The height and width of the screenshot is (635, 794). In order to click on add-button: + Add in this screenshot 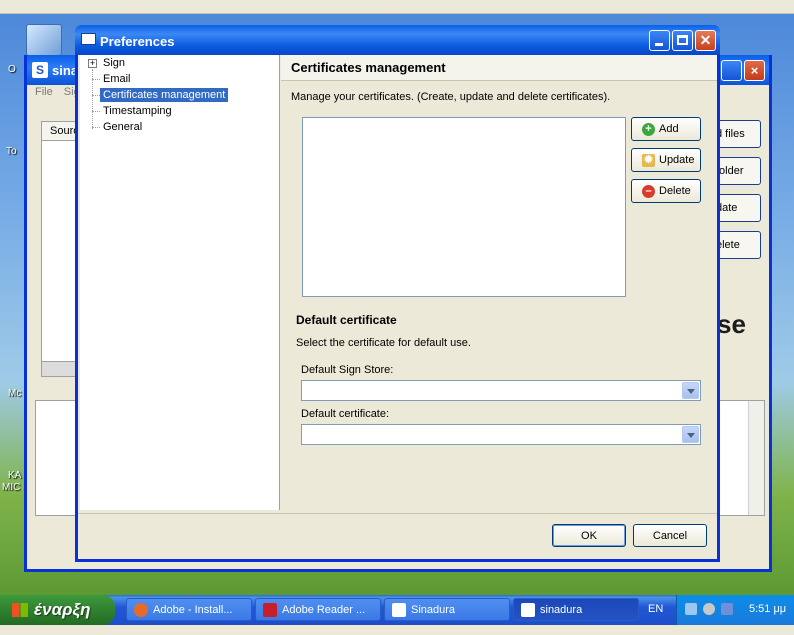, I will do `click(666, 129)`.